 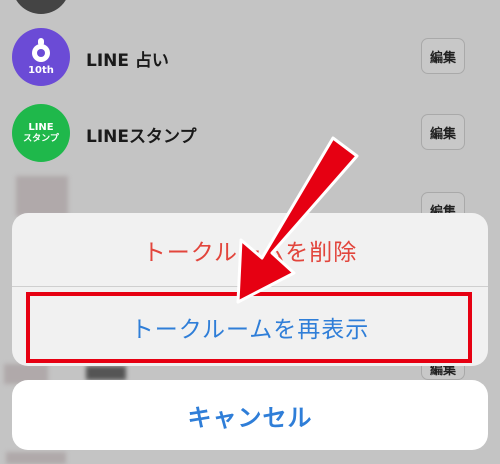 I want to click on line-stamp-icon: LINE スタンプ, so click(x=41, y=133).